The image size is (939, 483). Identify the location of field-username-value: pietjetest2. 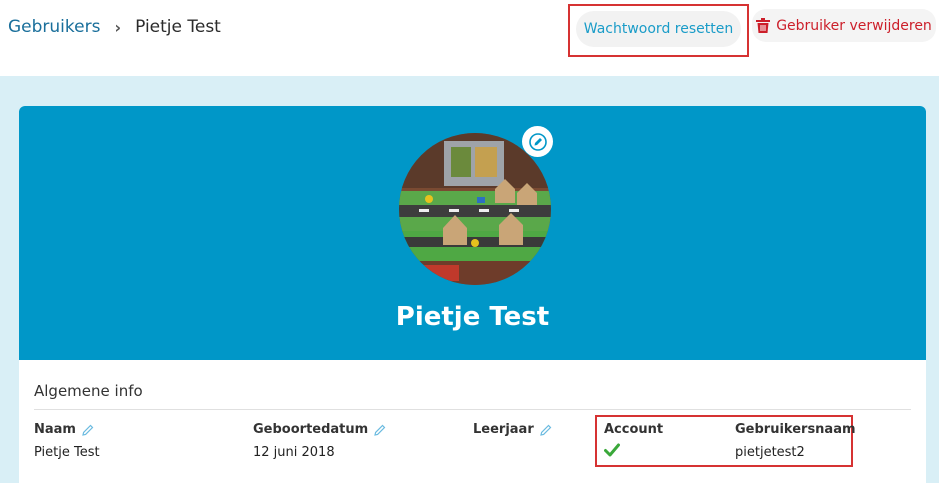
(770, 452).